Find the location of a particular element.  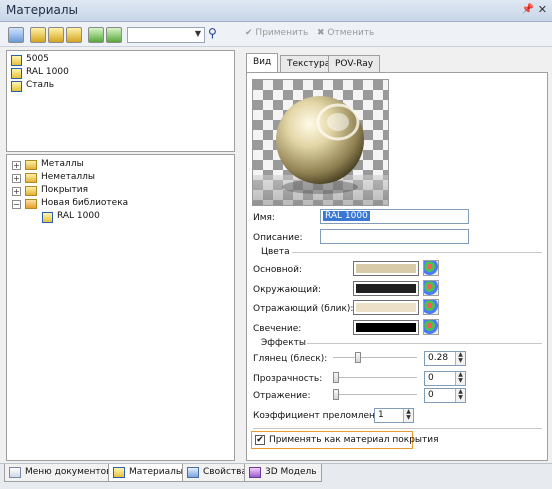

close-icon: ✕ is located at coordinates (542, 9).